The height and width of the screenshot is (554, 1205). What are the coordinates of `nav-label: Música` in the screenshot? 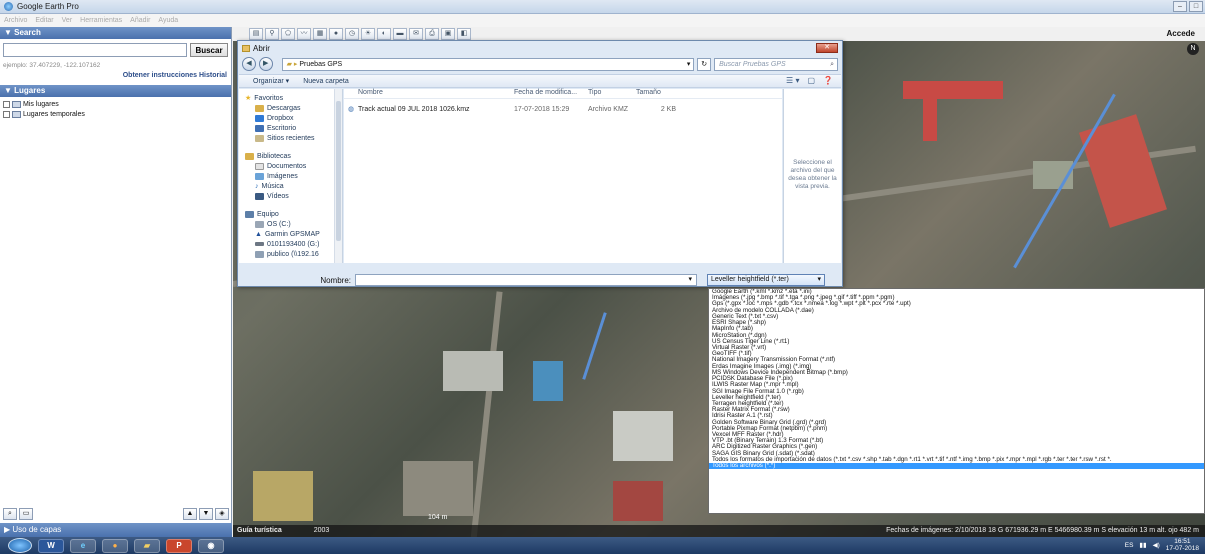 It's located at (272, 186).